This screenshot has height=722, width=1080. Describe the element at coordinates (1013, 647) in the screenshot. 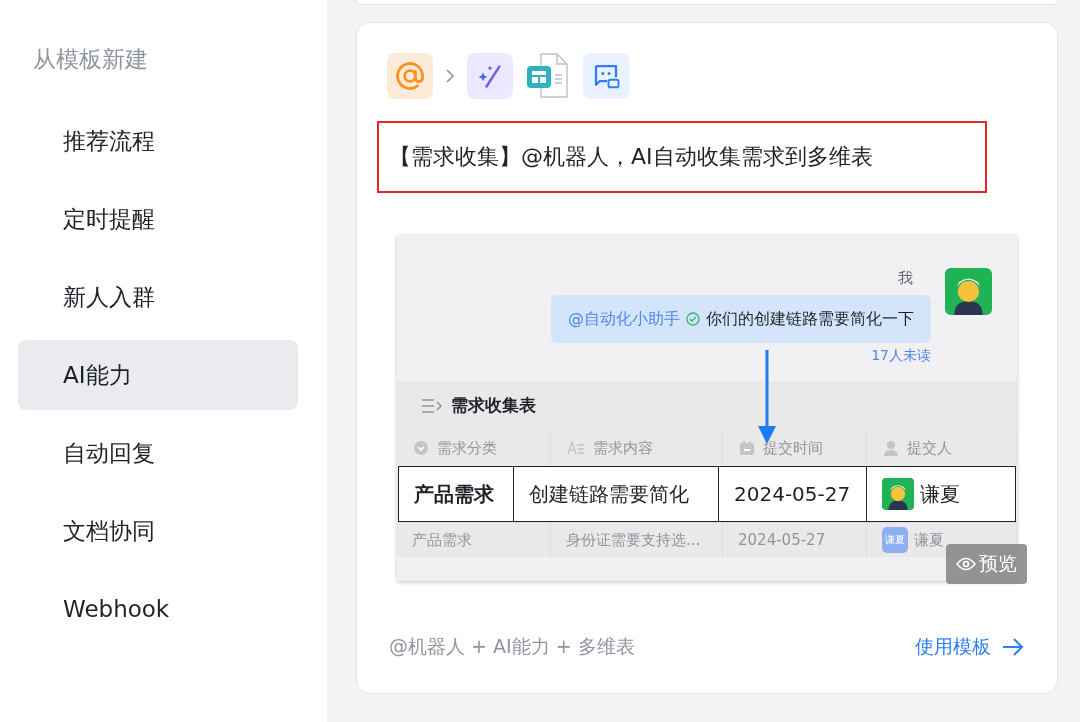

I see `arrow-right-icon` at that location.